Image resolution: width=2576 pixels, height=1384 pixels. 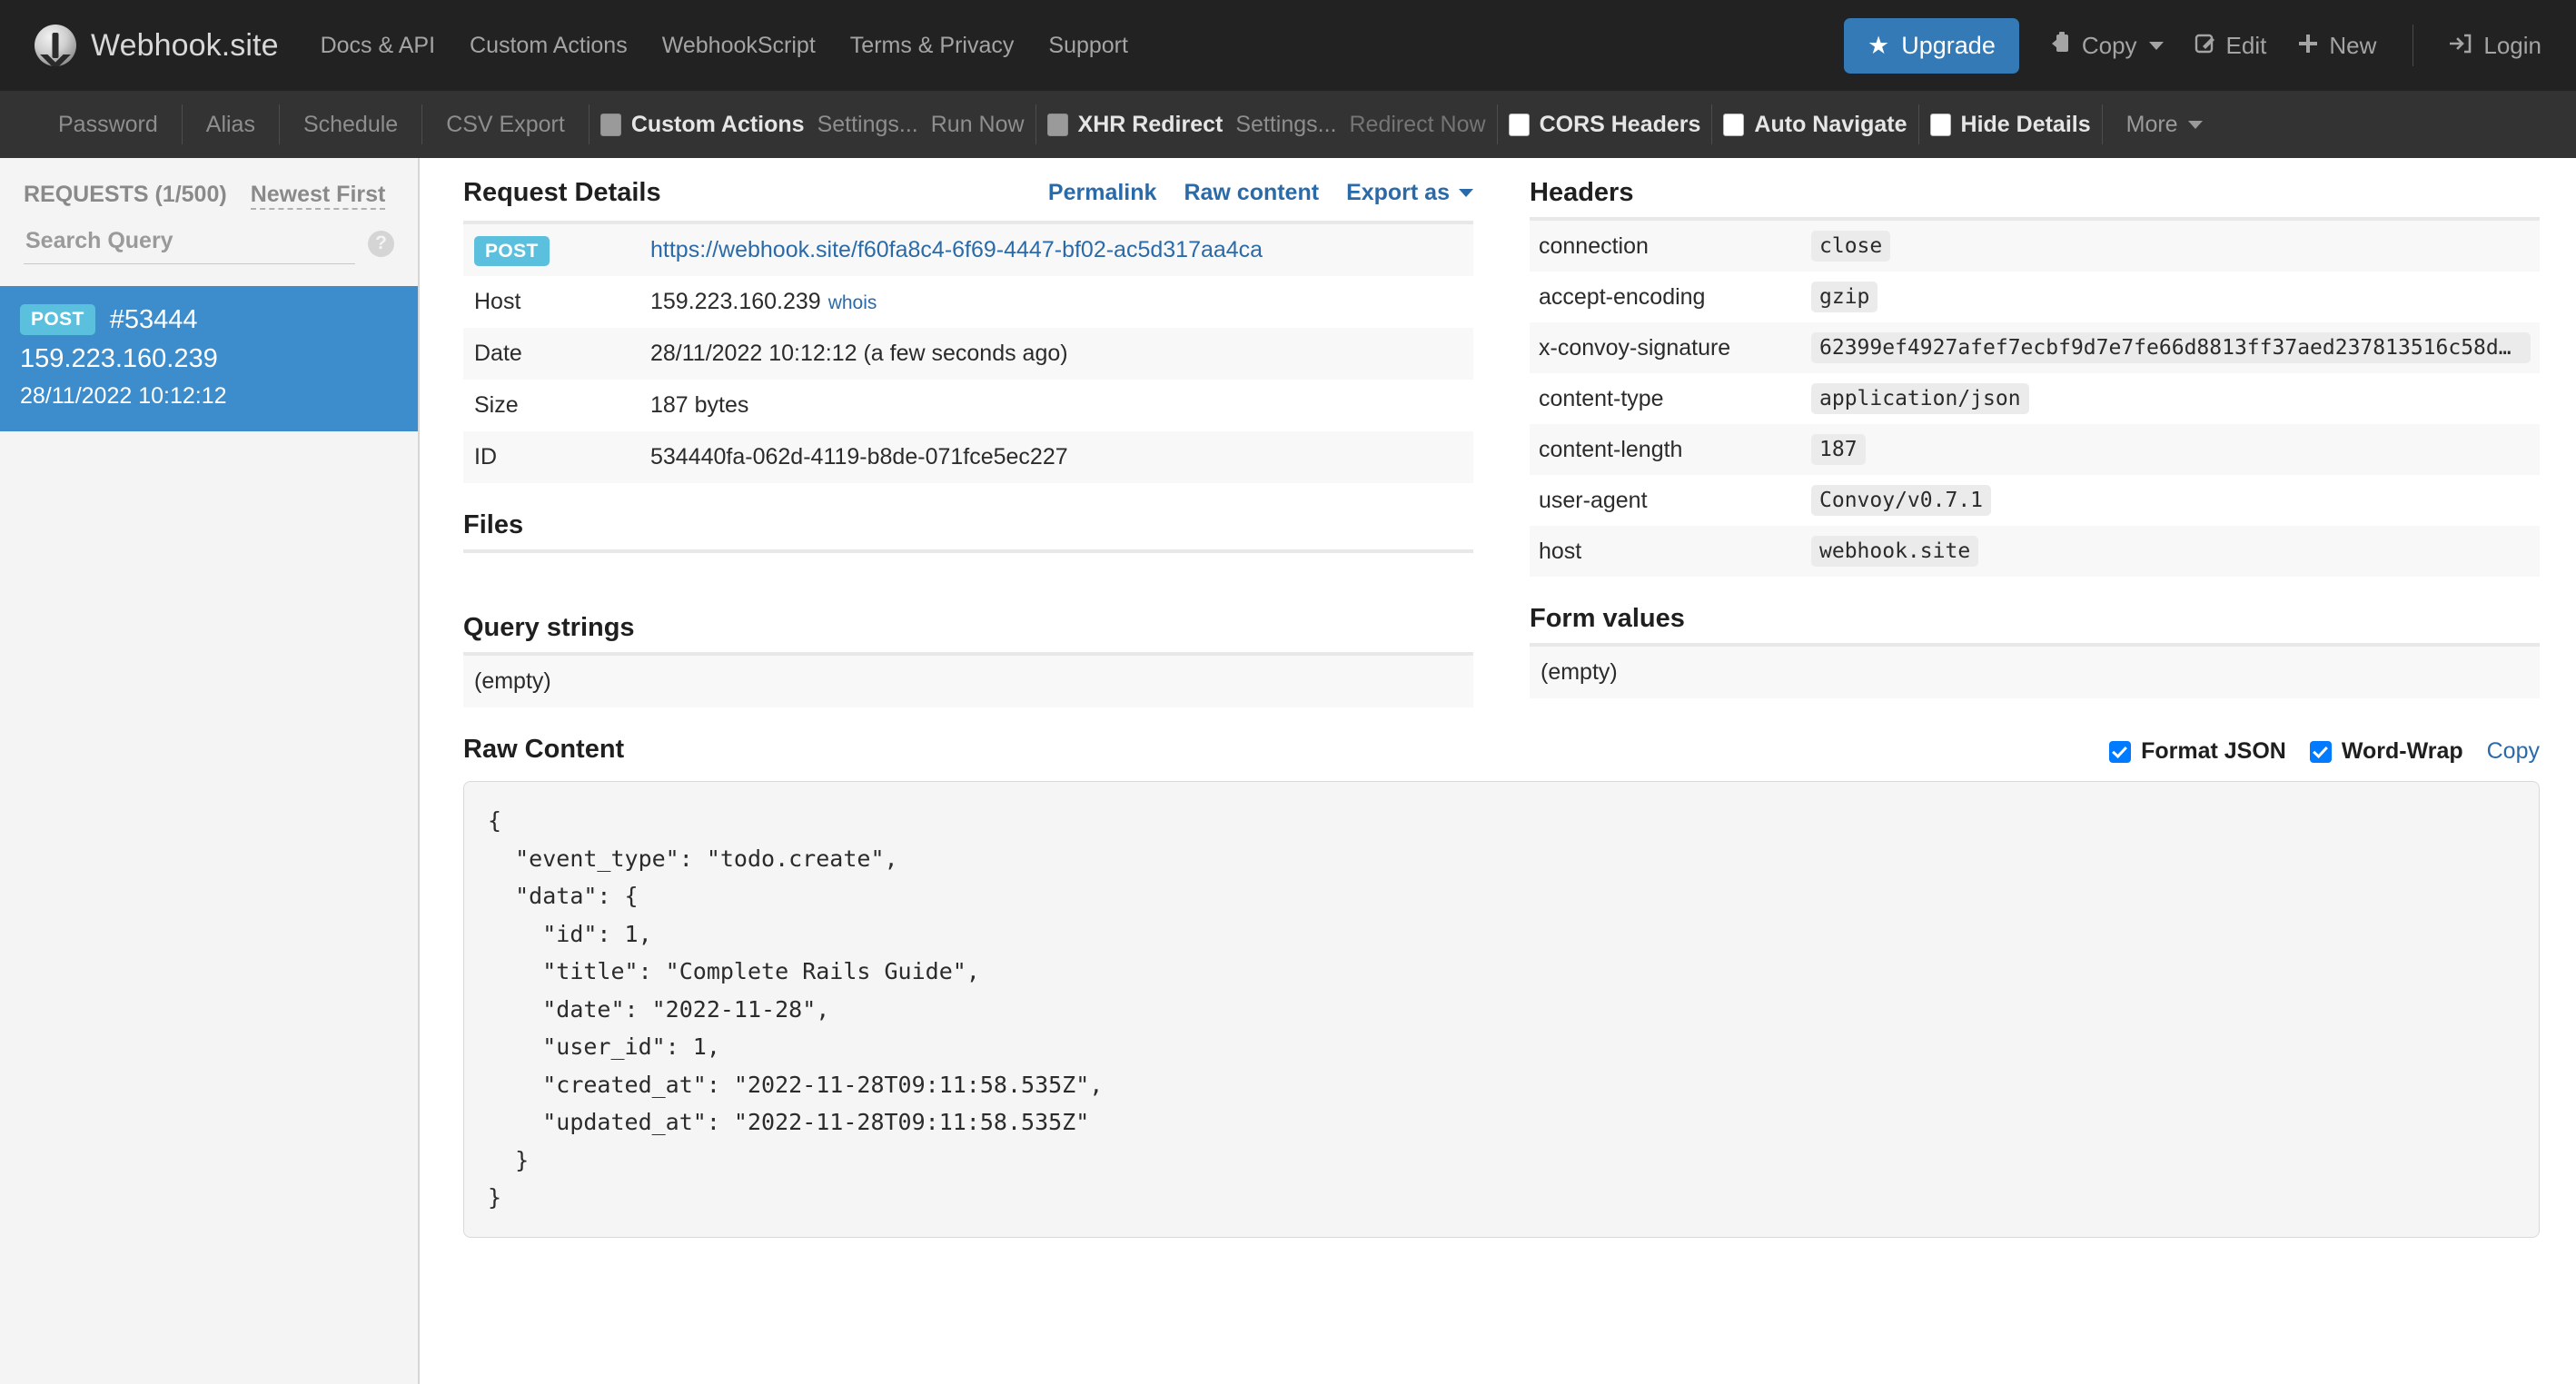 What do you see at coordinates (2171, 551) in the screenshot?
I see `header-value-cell: webhook.site` at bounding box center [2171, 551].